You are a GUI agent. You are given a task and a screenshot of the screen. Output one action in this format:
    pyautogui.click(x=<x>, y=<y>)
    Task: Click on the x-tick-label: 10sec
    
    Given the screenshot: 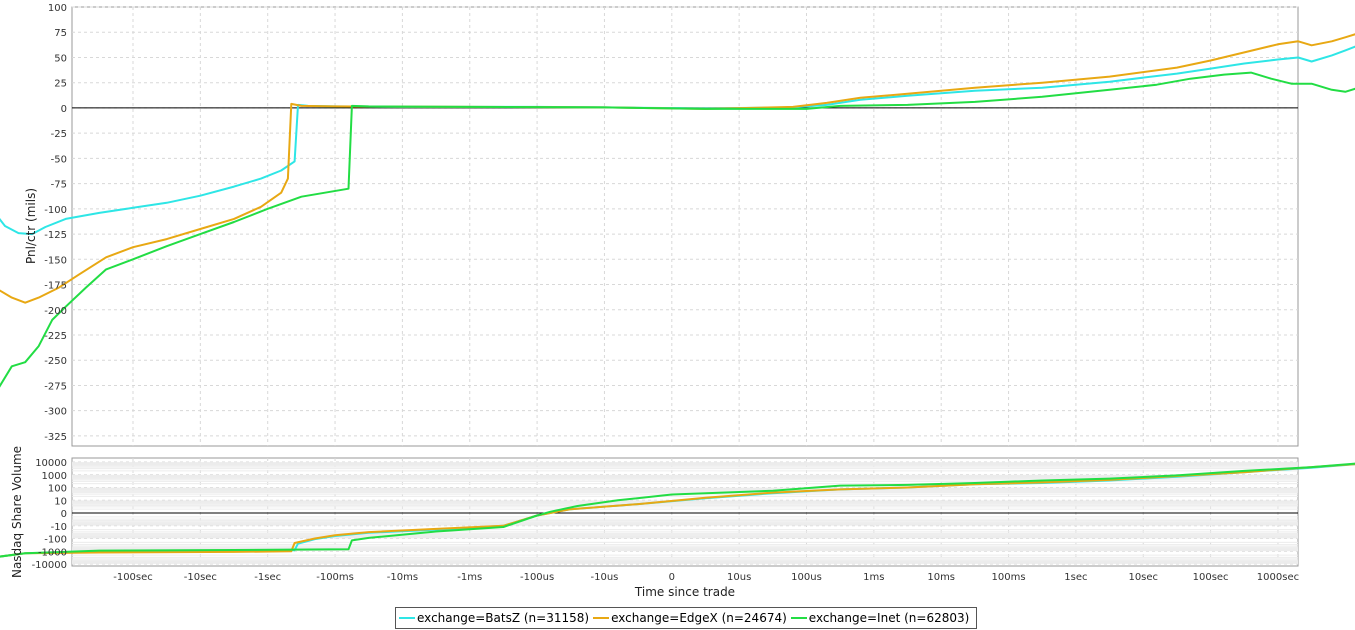 What is the action you would take?
    pyautogui.click(x=1143, y=577)
    